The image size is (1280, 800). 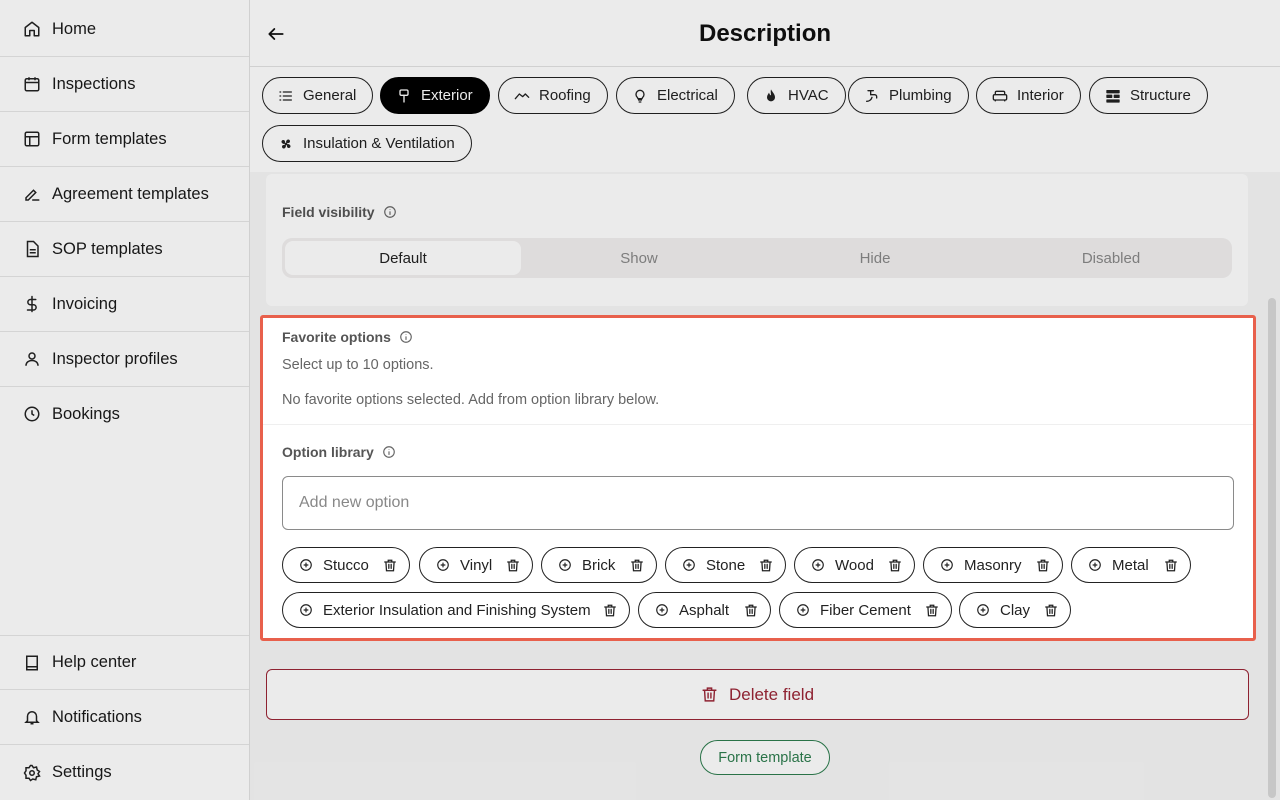 What do you see at coordinates (346, 565) in the screenshot?
I see `option-chip: Stucco` at bounding box center [346, 565].